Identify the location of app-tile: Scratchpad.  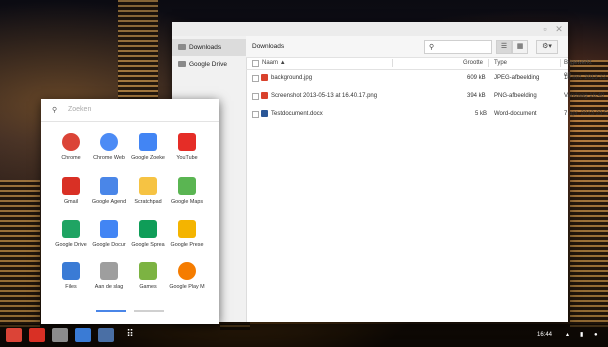
(148, 196).